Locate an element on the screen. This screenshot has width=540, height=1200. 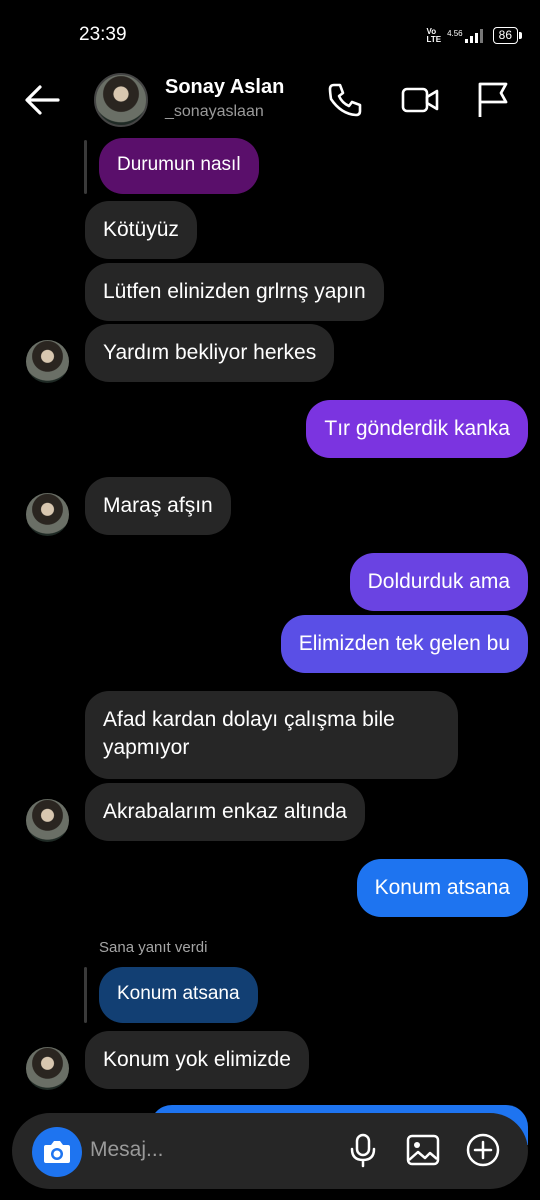
battery-icon: 86 is located at coordinates (507, 35).